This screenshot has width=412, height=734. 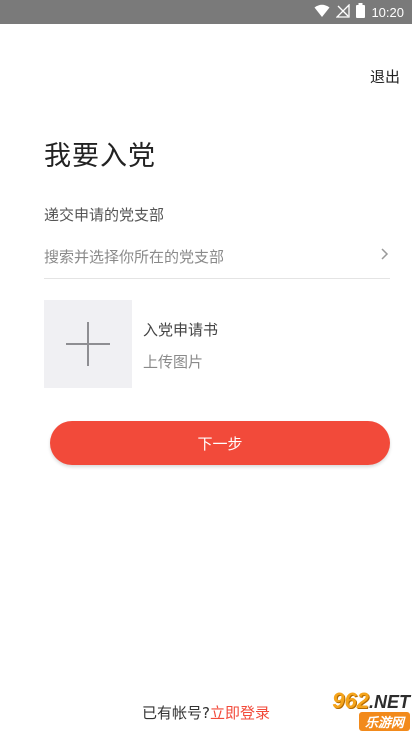 What do you see at coordinates (104, 215) in the screenshot?
I see `branch-label: 递交申请的党支部` at bounding box center [104, 215].